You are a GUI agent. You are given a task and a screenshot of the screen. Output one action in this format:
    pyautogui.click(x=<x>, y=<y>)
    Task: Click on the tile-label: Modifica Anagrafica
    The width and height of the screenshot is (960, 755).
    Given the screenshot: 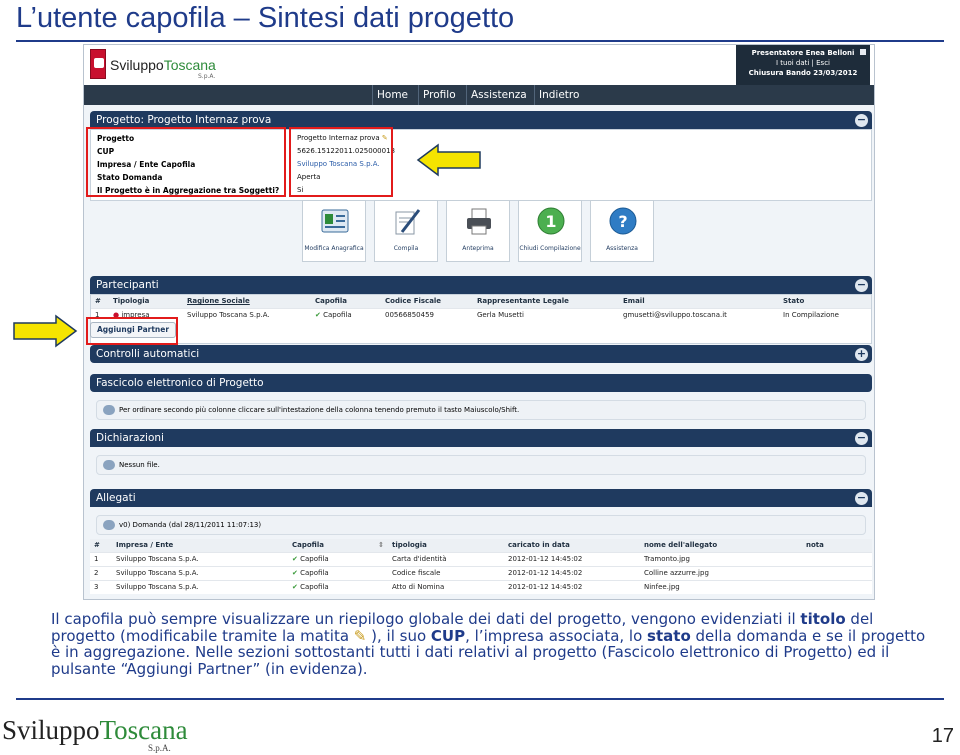 What is the action you would take?
    pyautogui.click(x=334, y=248)
    